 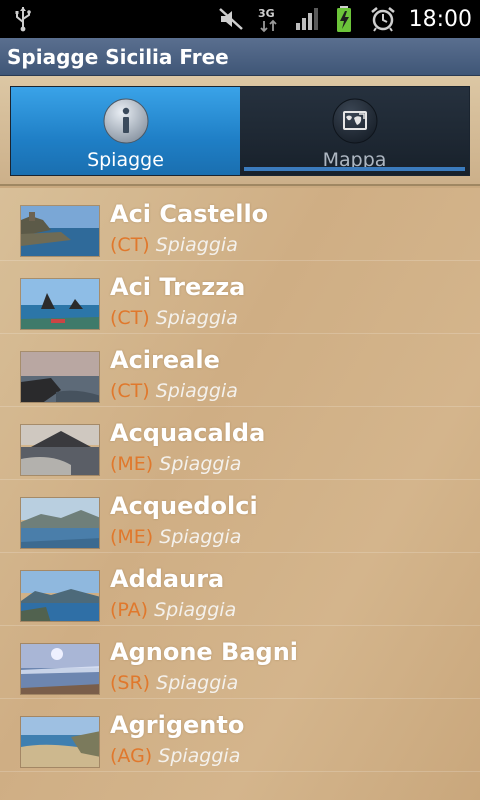 What do you see at coordinates (306, 19) in the screenshot?
I see `signal-icon` at bounding box center [306, 19].